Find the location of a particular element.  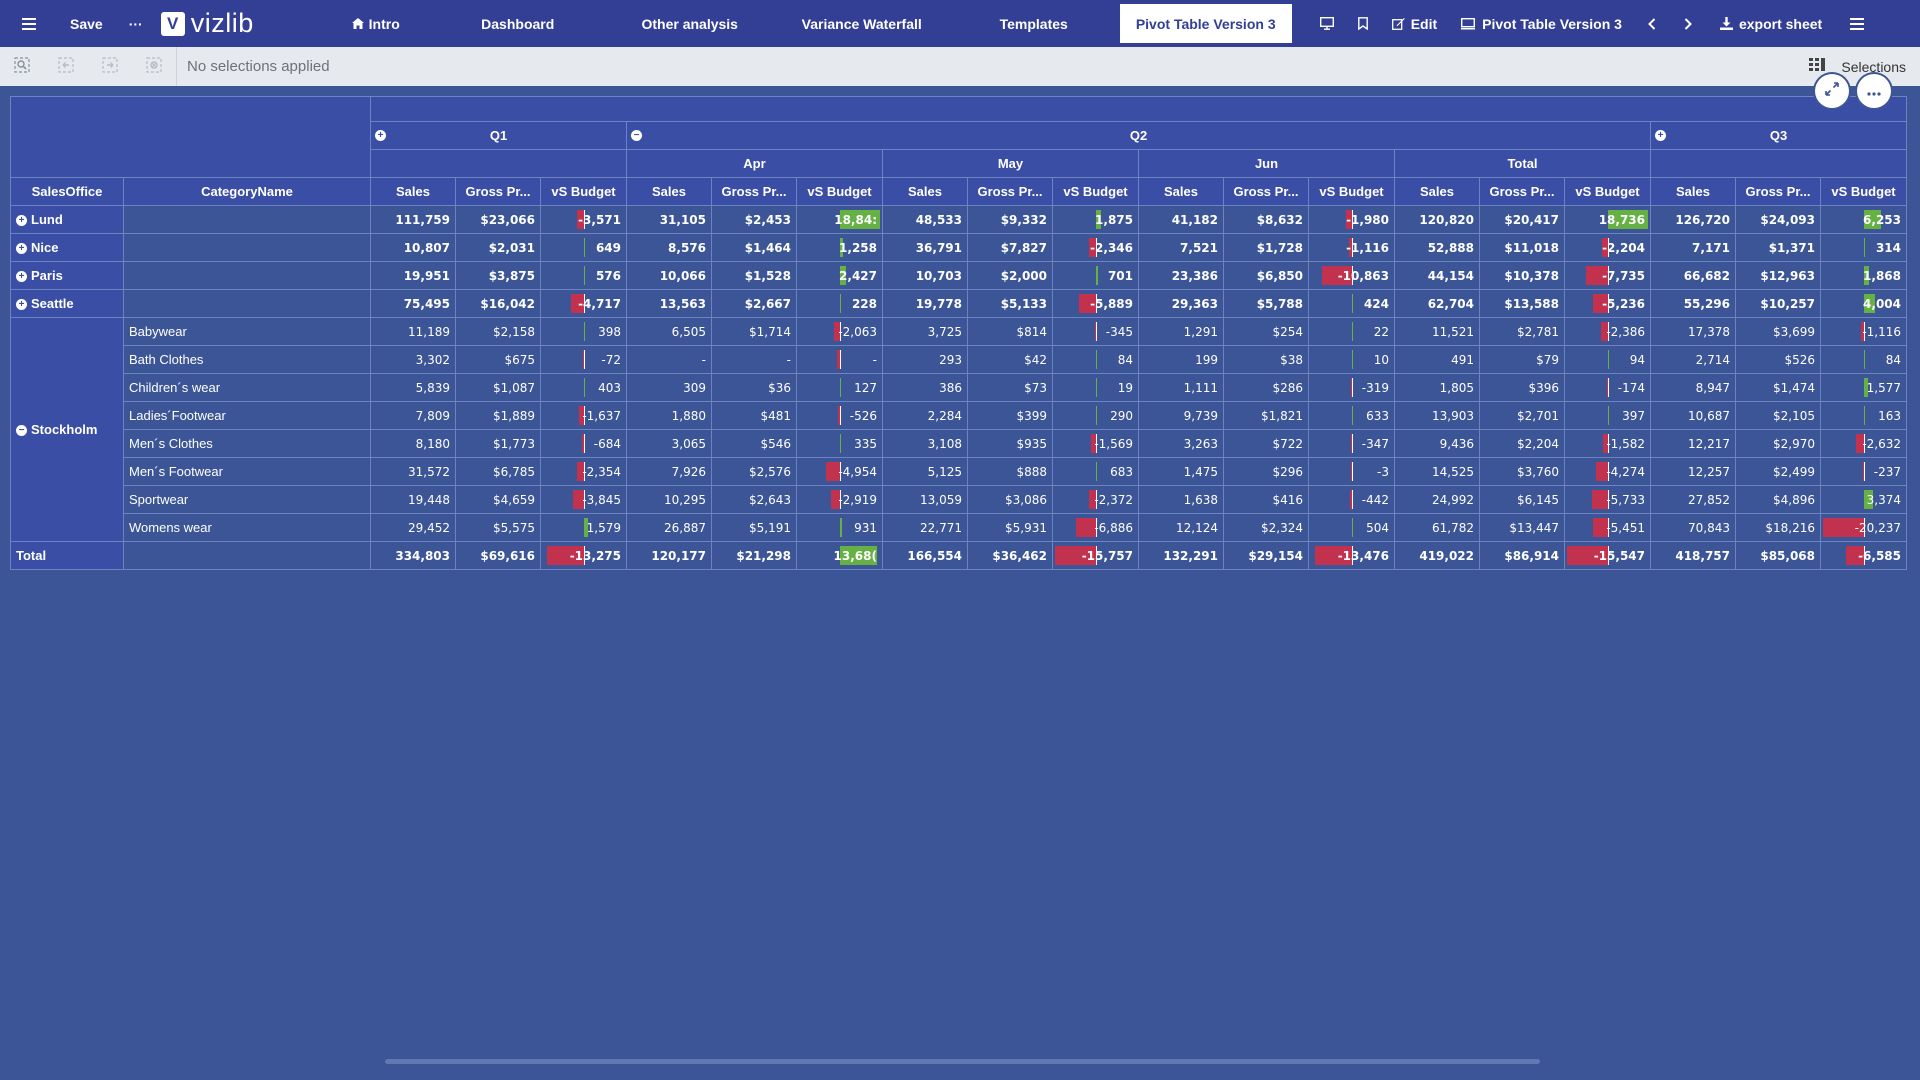

gross-profit-cell: $3,699 is located at coordinates (1778, 331).